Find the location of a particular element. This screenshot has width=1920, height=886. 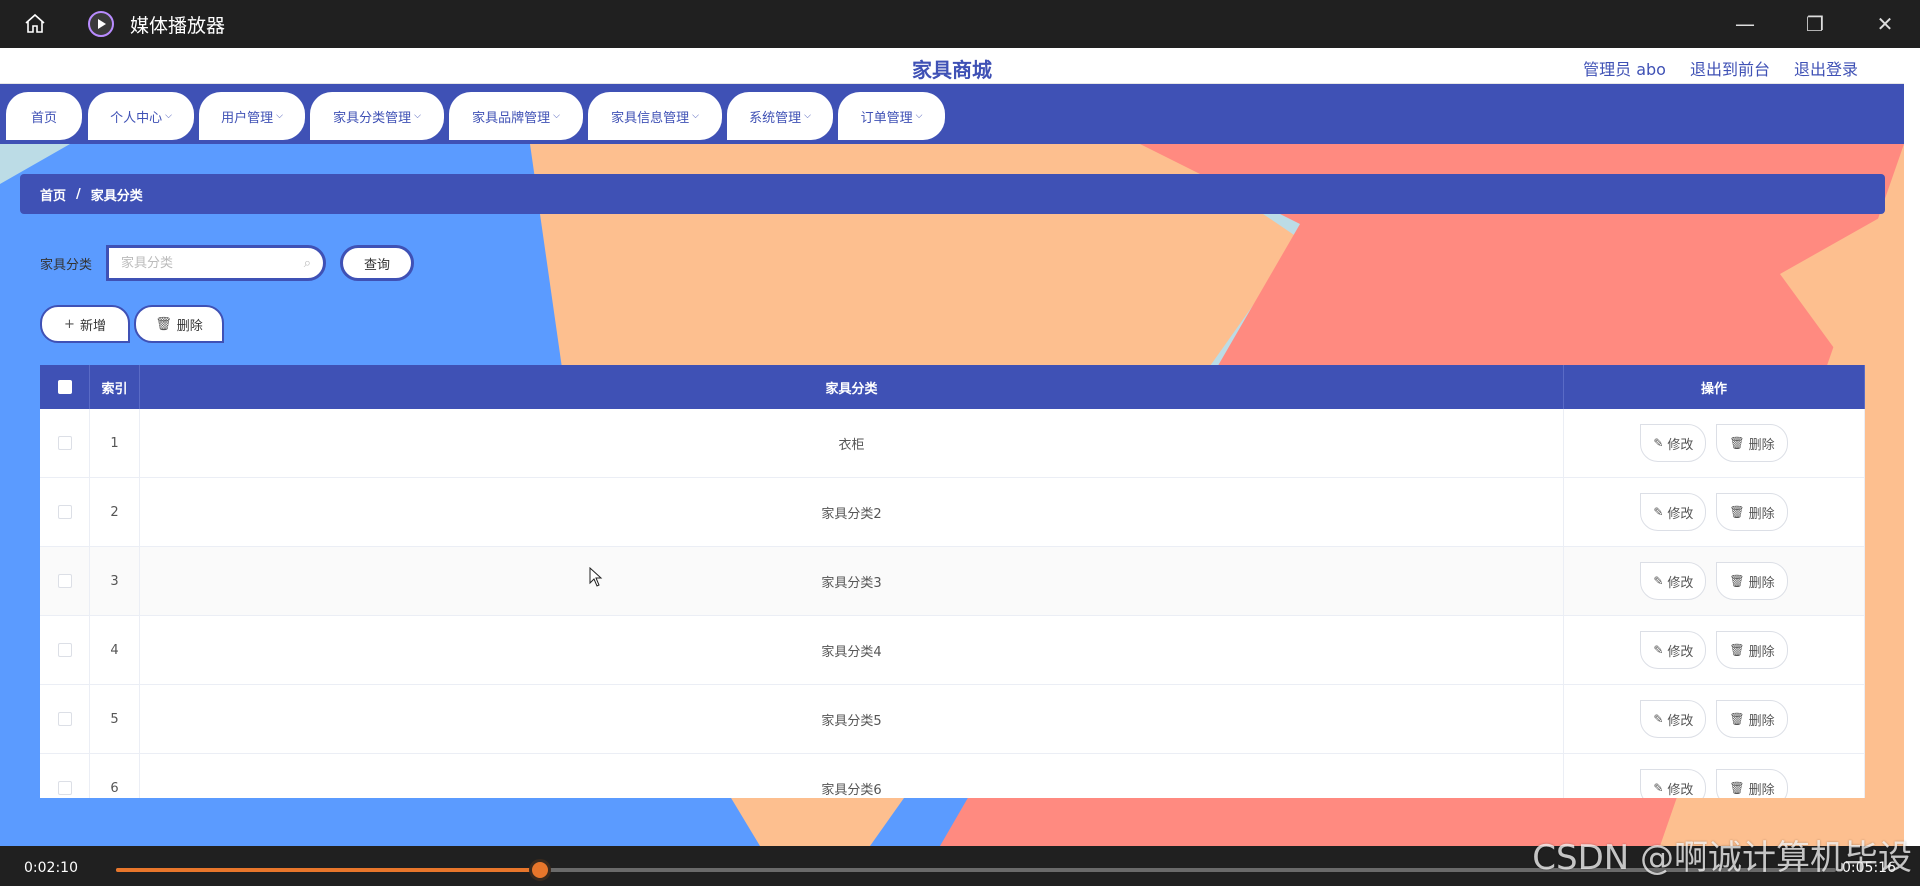

nav-tab-personal: 个人中心 ⌵ is located at coordinates (141, 116).